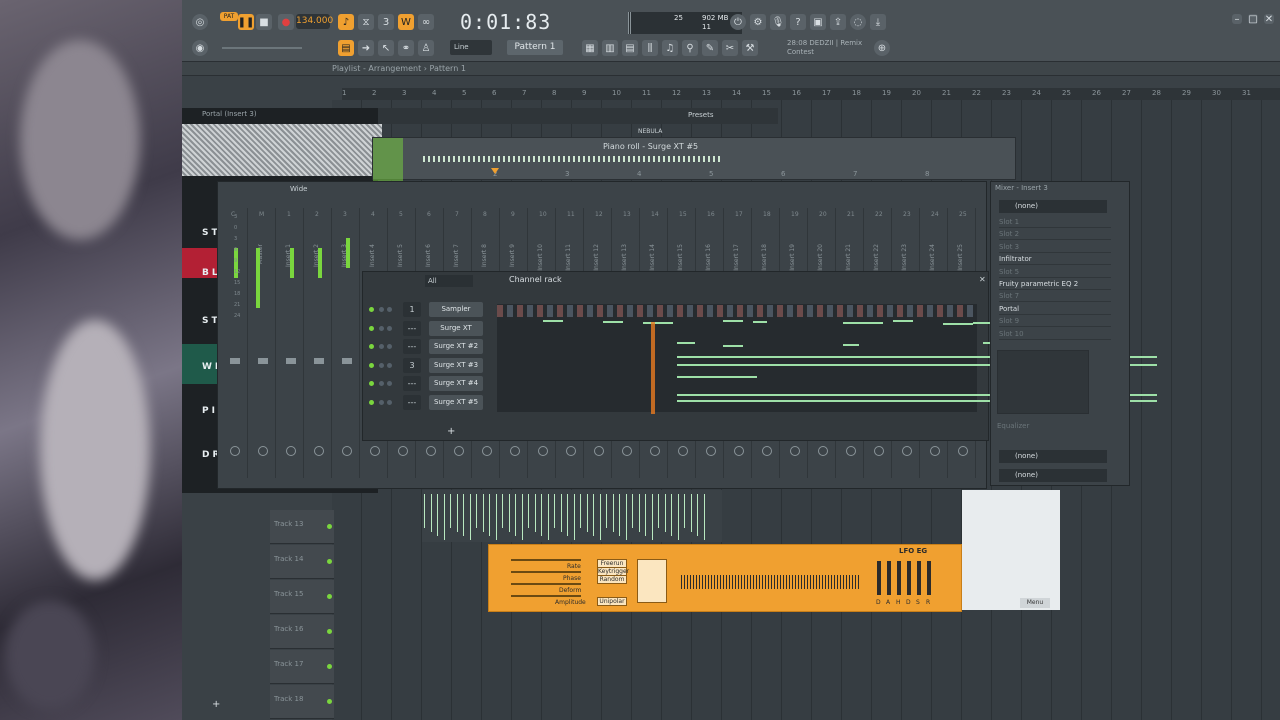  What do you see at coordinates (314, 21) in the screenshot?
I see `tempo-display: 134.000` at bounding box center [314, 21].